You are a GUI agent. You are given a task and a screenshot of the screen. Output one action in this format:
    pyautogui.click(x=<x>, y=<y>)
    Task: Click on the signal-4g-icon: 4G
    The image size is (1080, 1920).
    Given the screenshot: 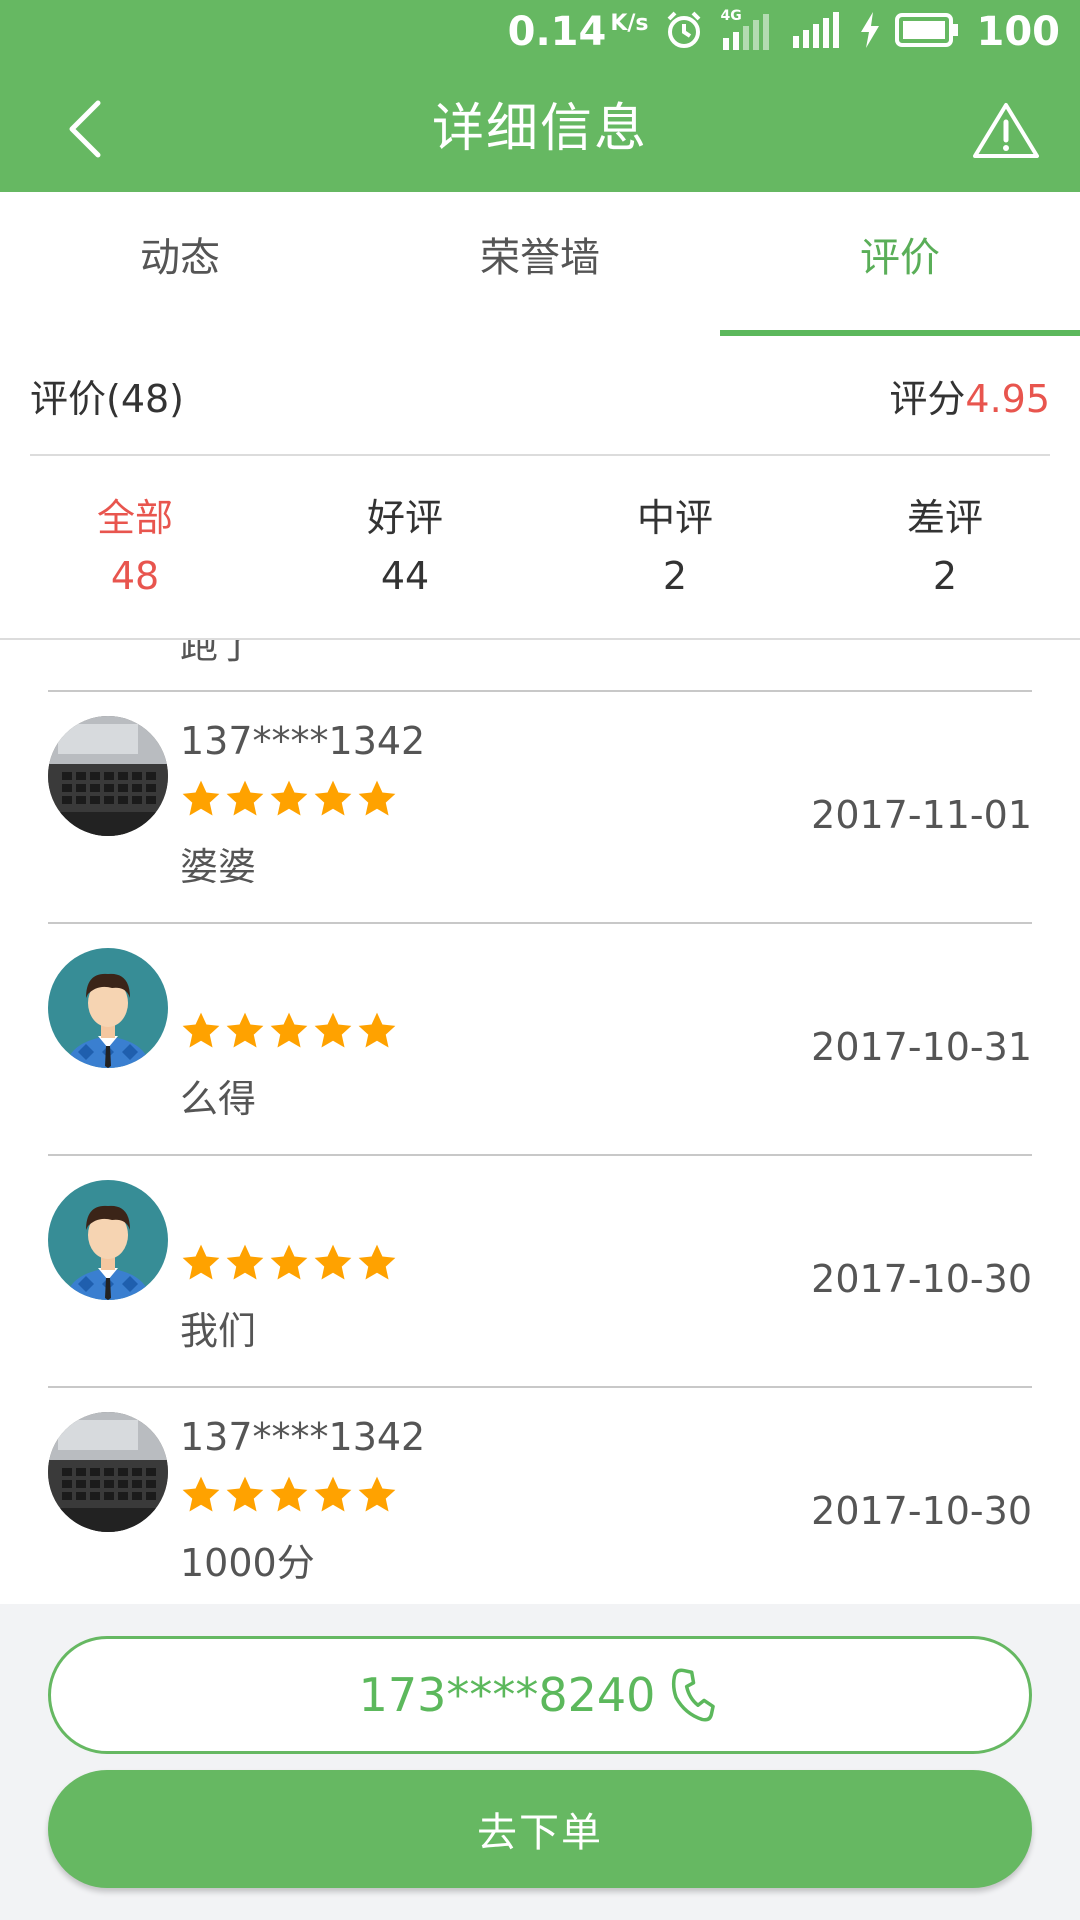 What is the action you would take?
    pyautogui.click(x=747, y=30)
    